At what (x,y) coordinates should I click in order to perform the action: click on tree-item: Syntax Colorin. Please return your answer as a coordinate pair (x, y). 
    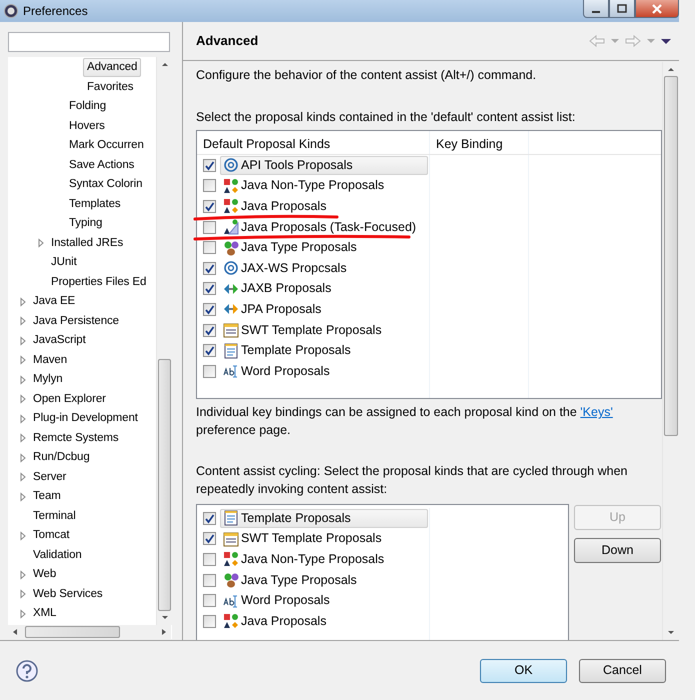
    Looking at the image, I should click on (105, 184).